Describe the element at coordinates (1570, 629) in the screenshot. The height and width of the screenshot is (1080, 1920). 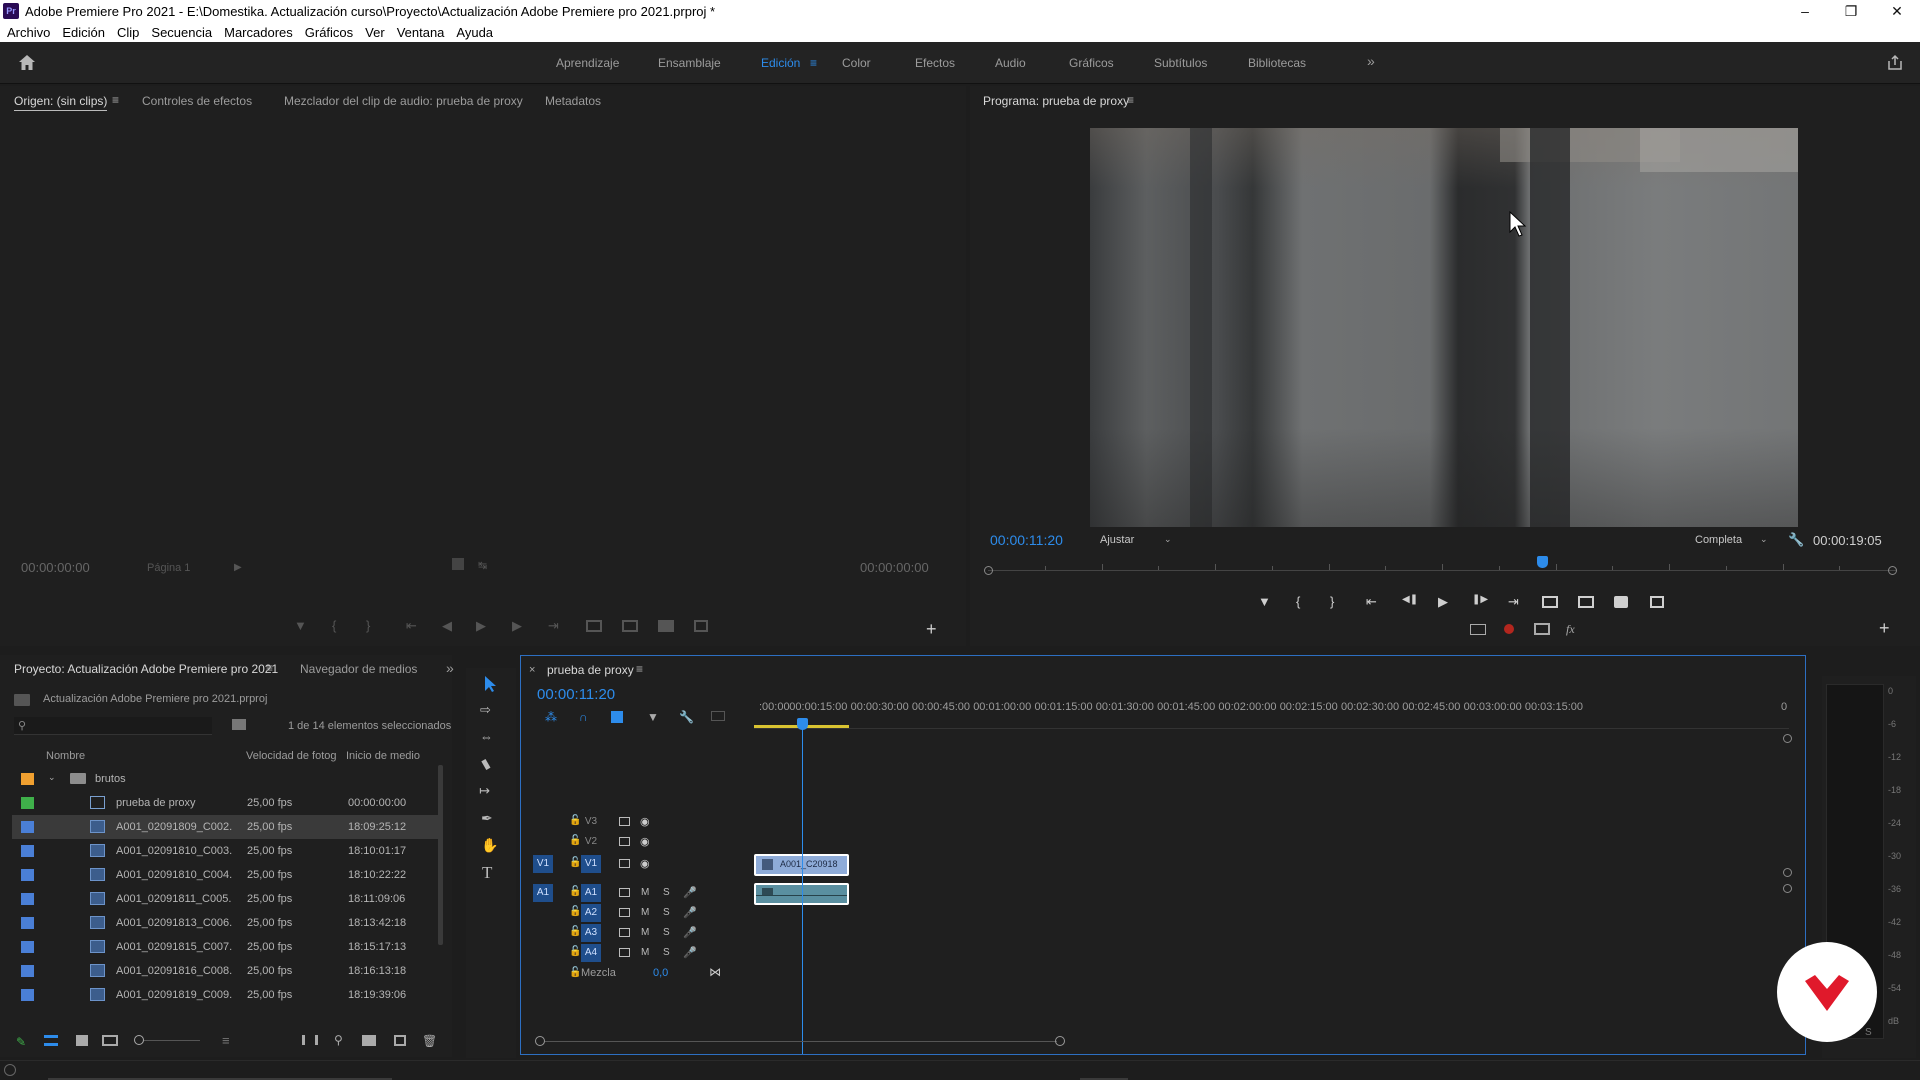
I see `fx-icon: fx` at that location.